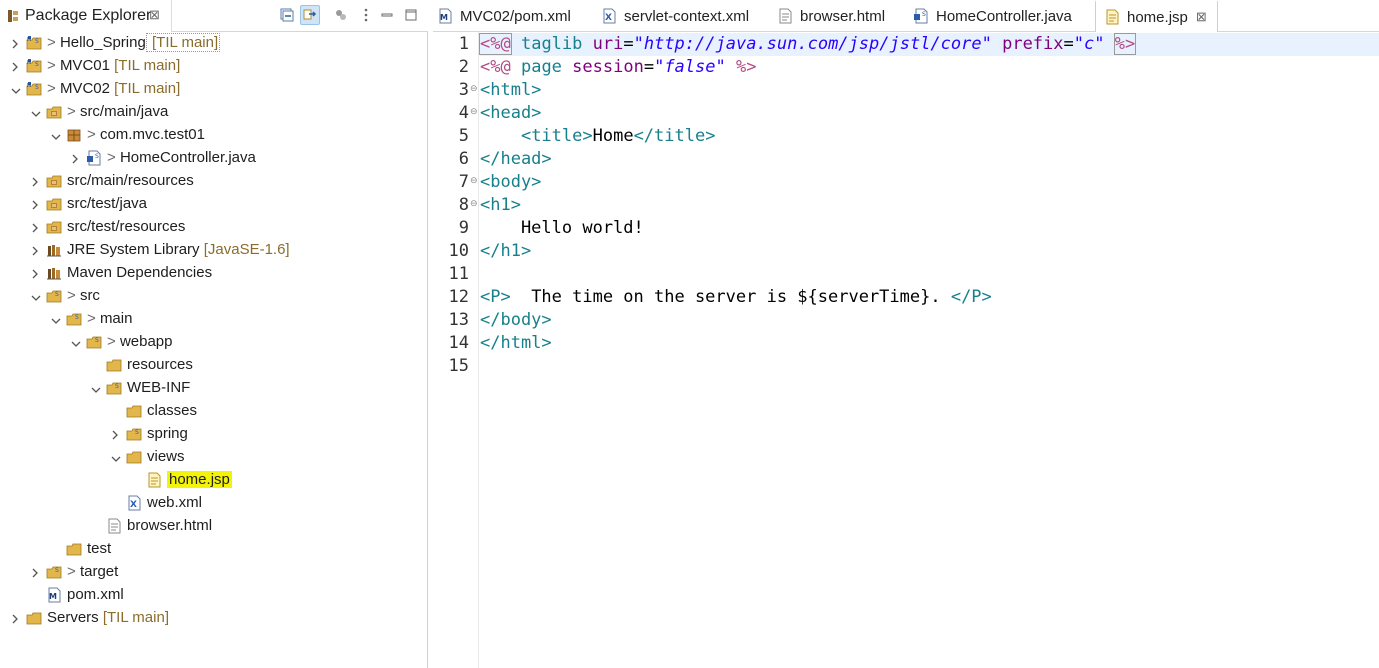 The width and height of the screenshot is (1379, 668). What do you see at coordinates (214, 66) in the screenshot?
I see `tree-item-mvc01: S M > MVC01 [TIL main]` at bounding box center [214, 66].